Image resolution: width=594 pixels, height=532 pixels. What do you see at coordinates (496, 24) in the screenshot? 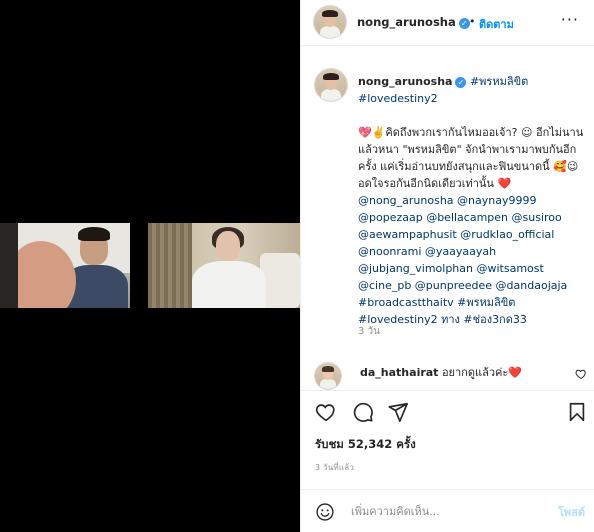
I see `follow-button: ติดตาม` at bounding box center [496, 24].